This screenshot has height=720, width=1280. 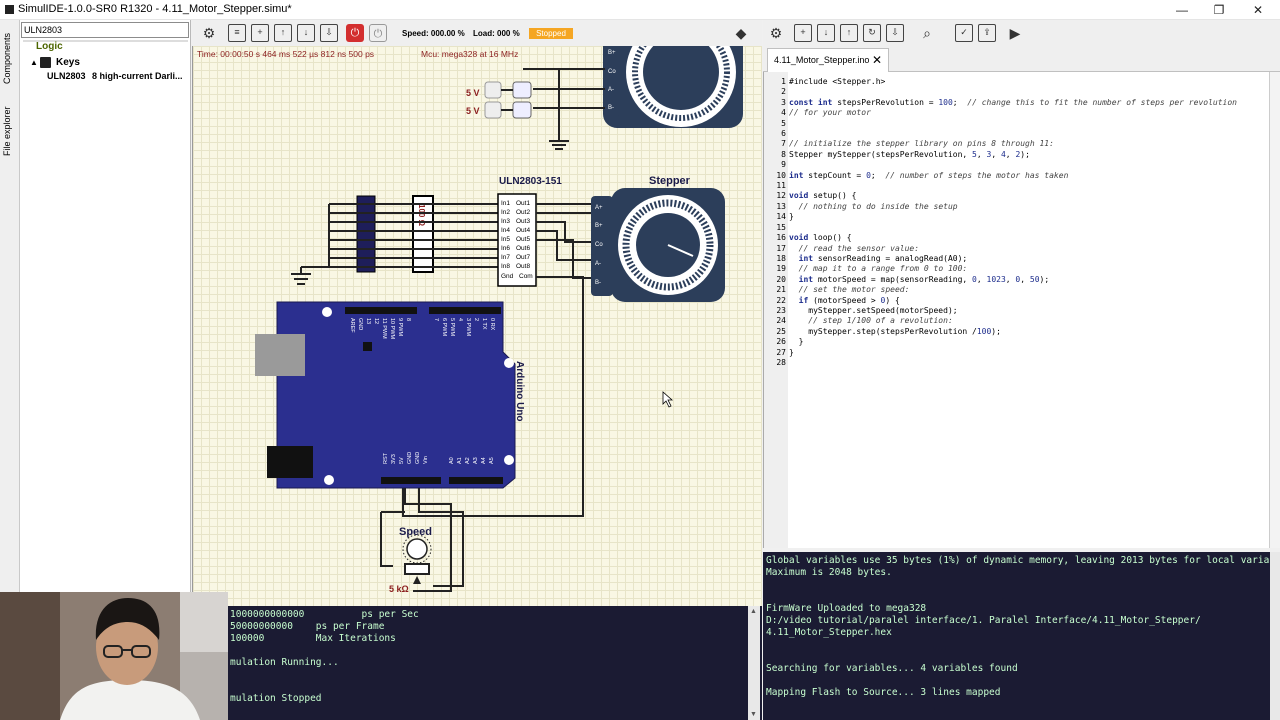 I want to click on console-line: 50000000000 ps per Frame, so click(x=307, y=626).